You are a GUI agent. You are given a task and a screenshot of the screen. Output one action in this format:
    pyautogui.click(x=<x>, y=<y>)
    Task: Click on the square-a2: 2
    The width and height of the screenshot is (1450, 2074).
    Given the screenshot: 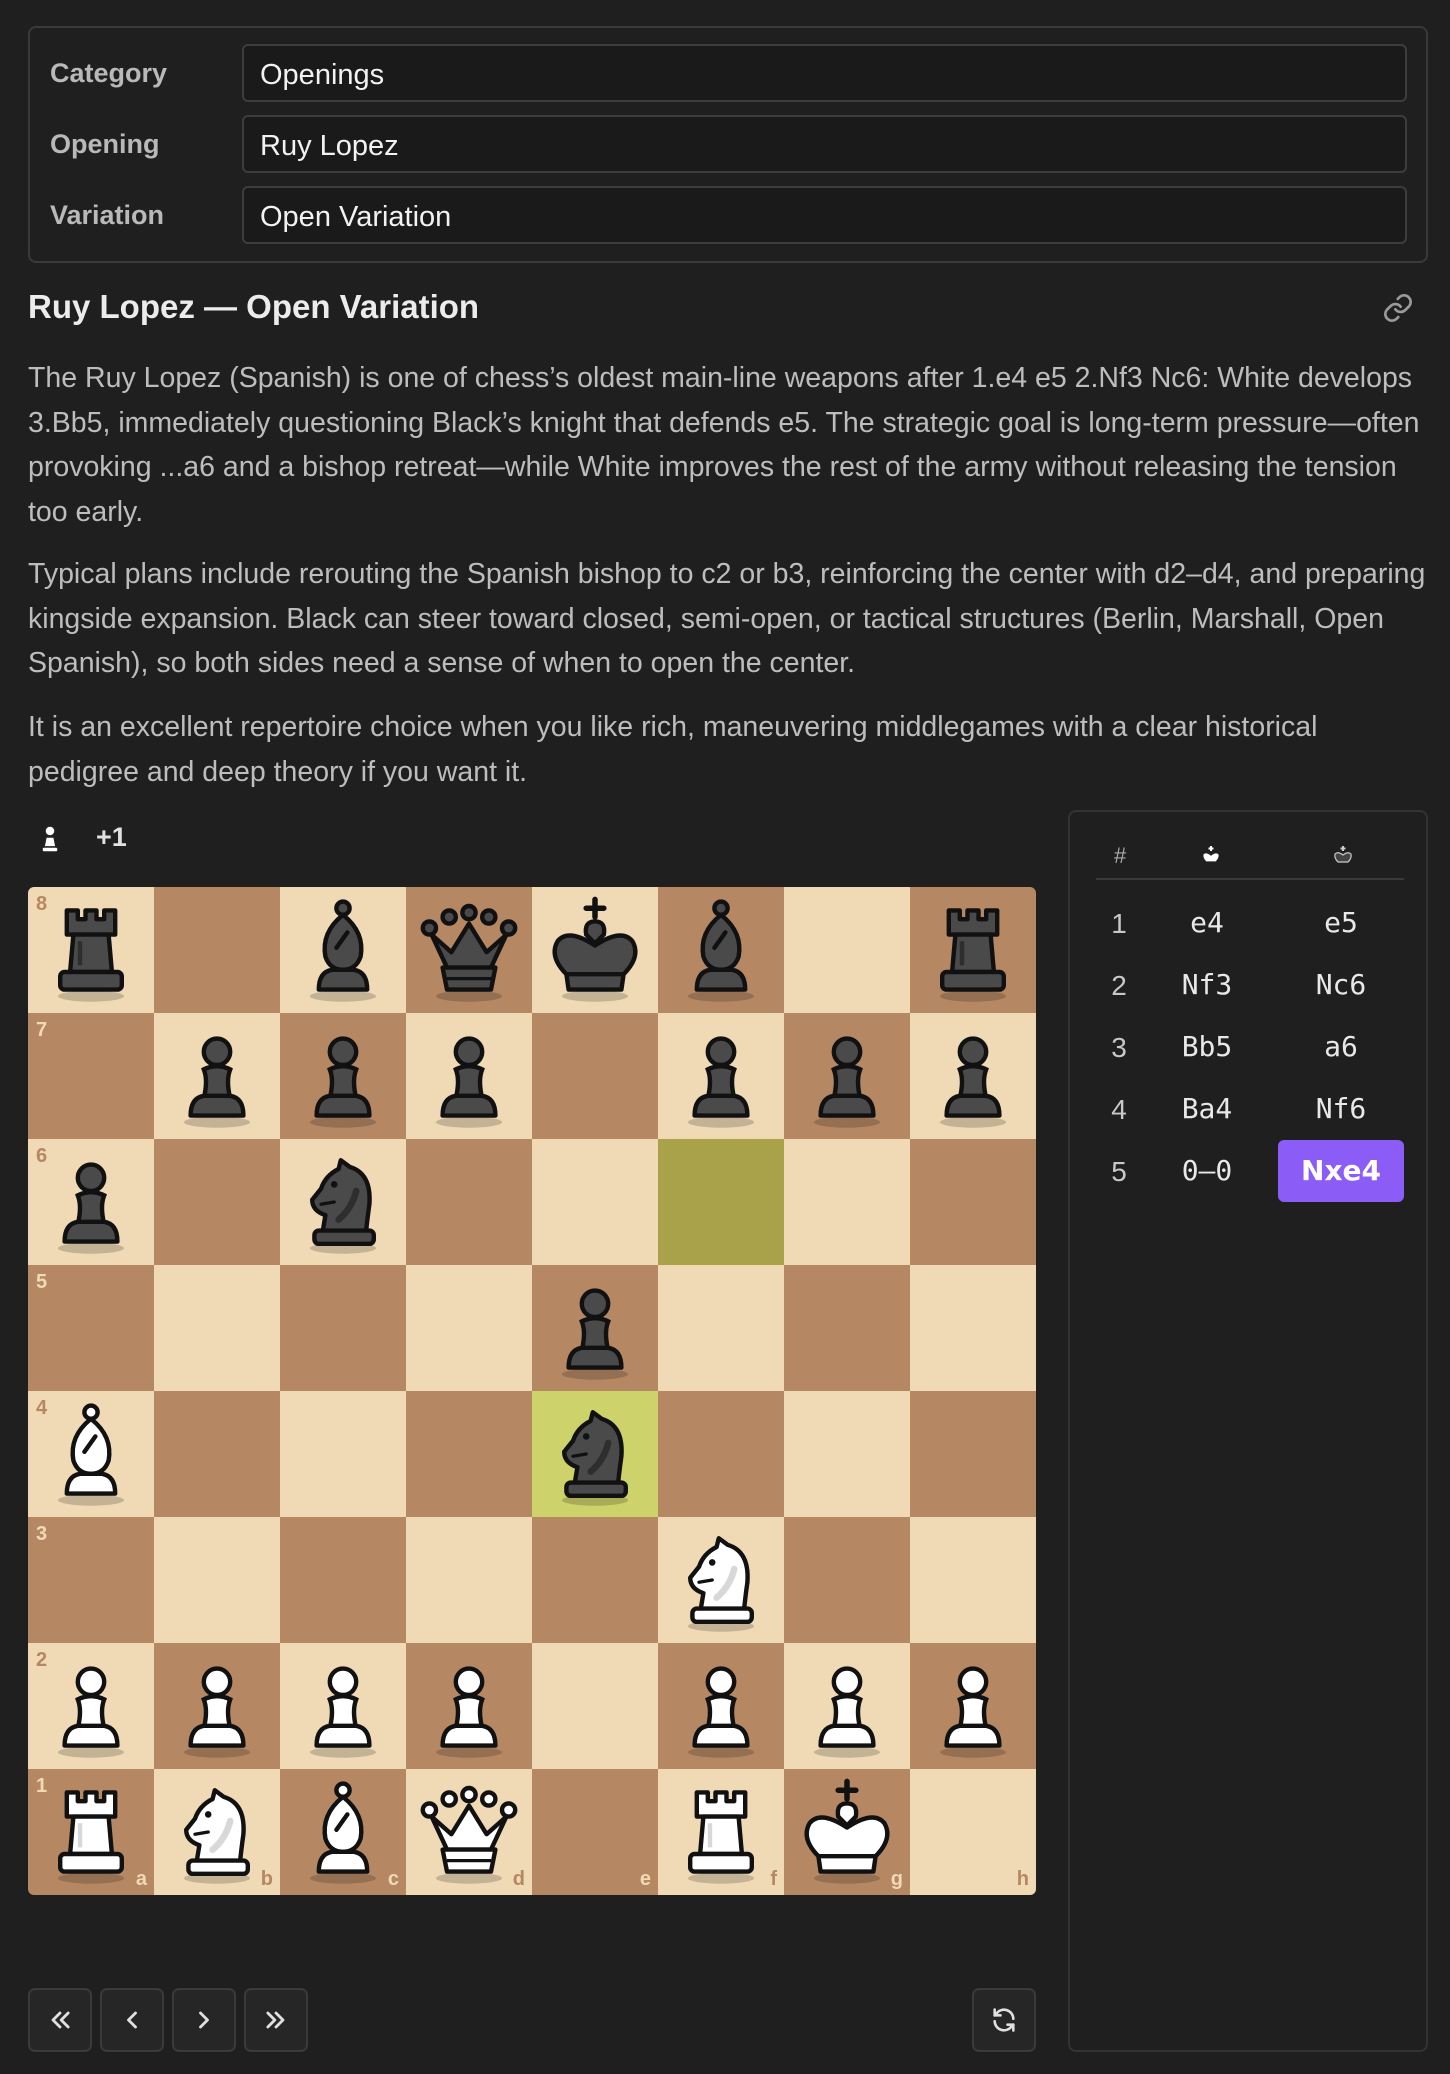 What is the action you would take?
    pyautogui.click(x=91, y=1706)
    